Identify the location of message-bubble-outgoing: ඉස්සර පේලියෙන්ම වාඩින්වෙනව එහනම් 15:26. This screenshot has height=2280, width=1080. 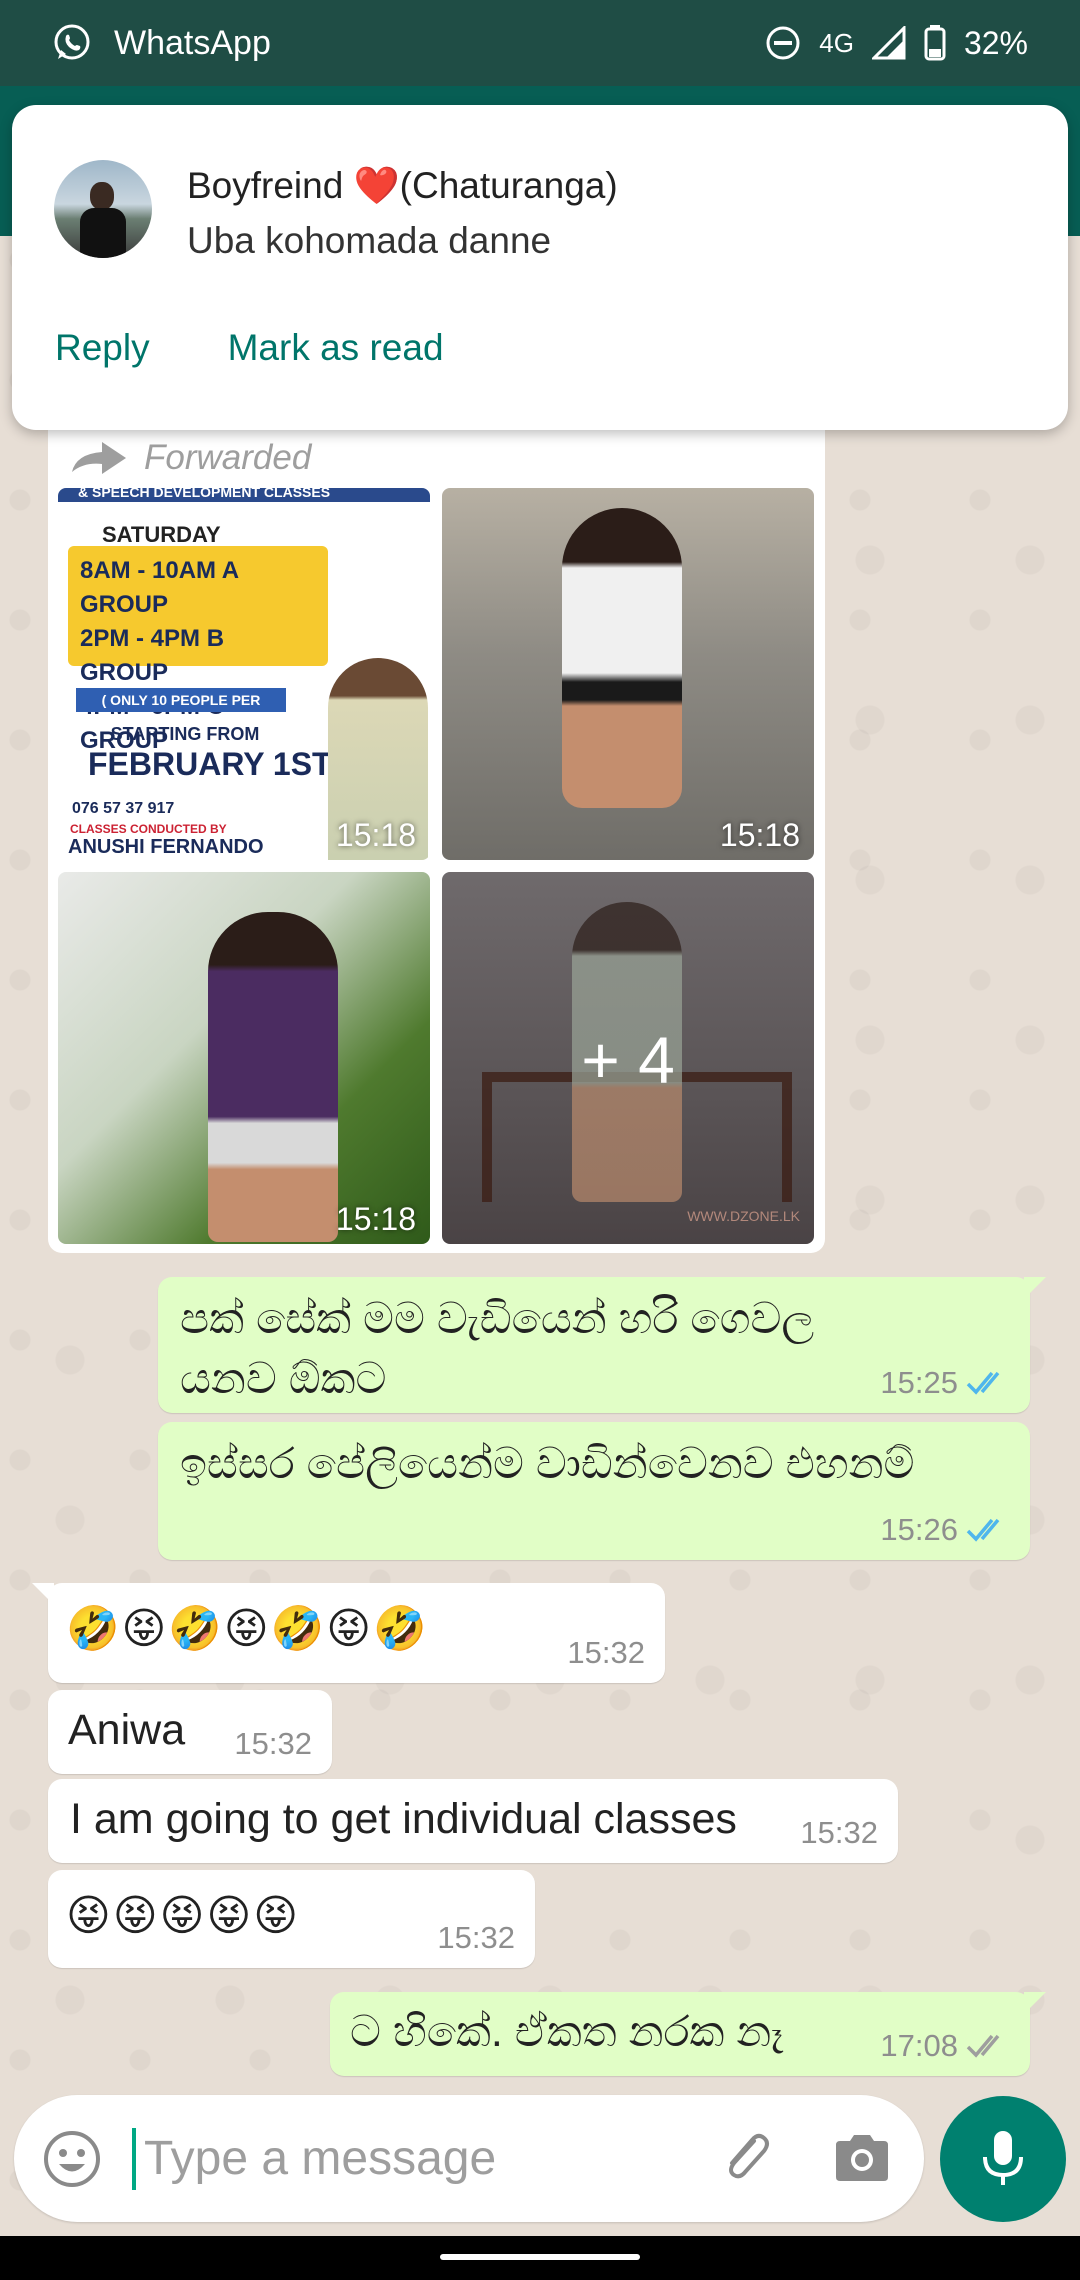
(594, 1491).